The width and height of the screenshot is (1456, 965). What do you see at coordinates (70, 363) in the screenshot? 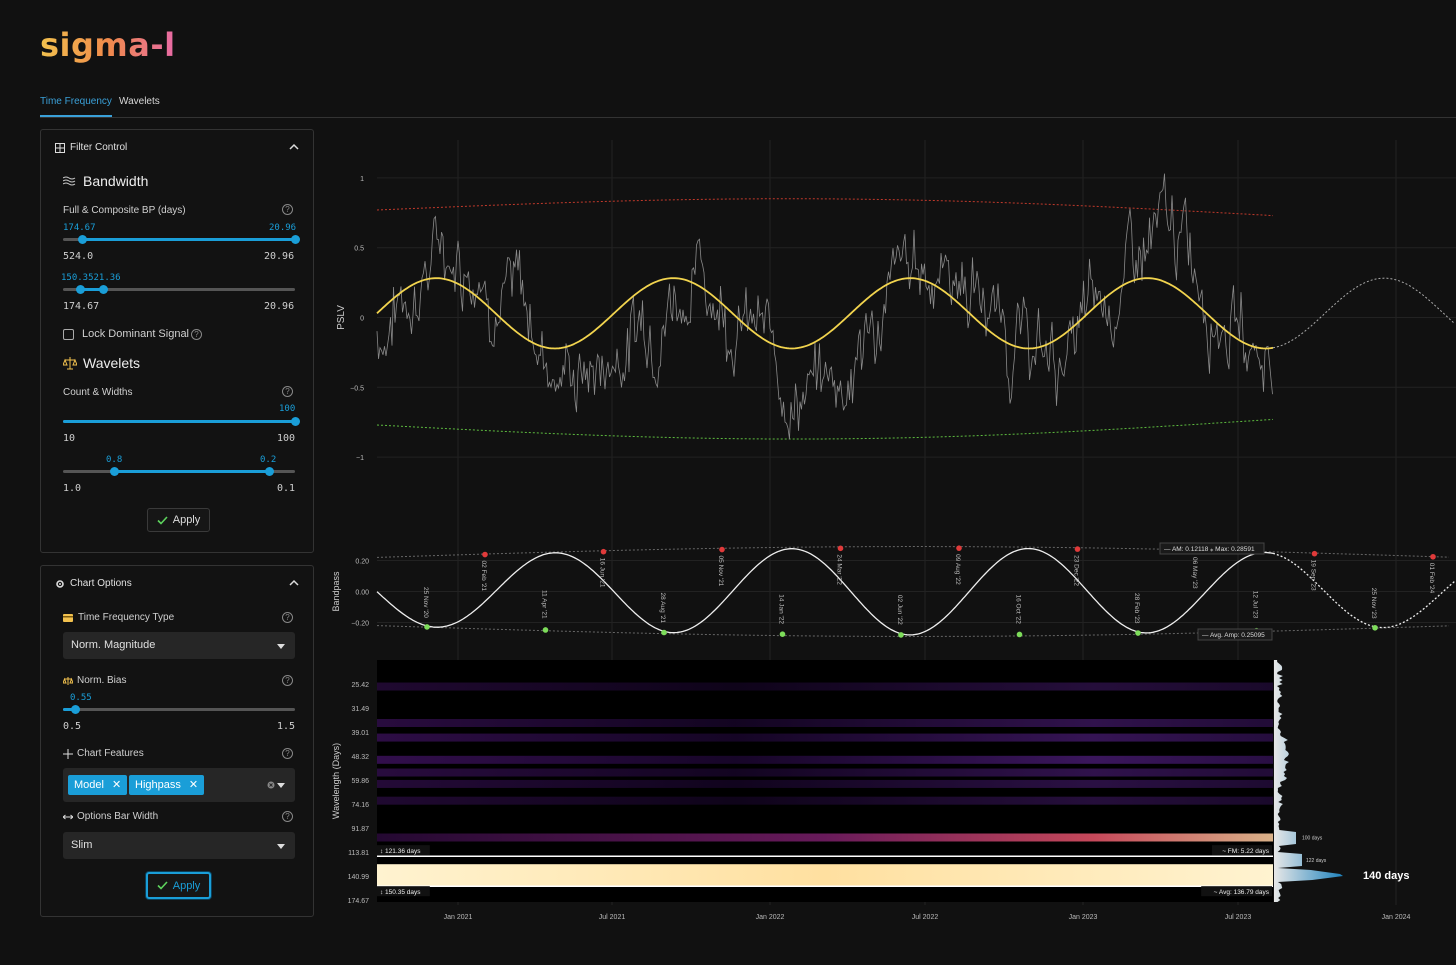
I see `scale-icon` at bounding box center [70, 363].